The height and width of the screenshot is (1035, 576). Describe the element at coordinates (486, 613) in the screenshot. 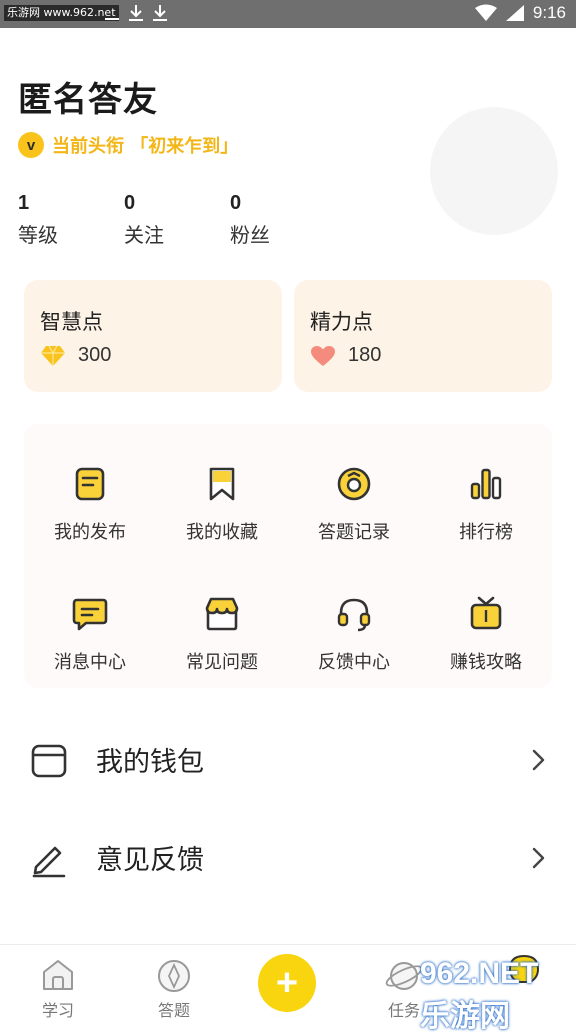

I see `tv-icon` at that location.